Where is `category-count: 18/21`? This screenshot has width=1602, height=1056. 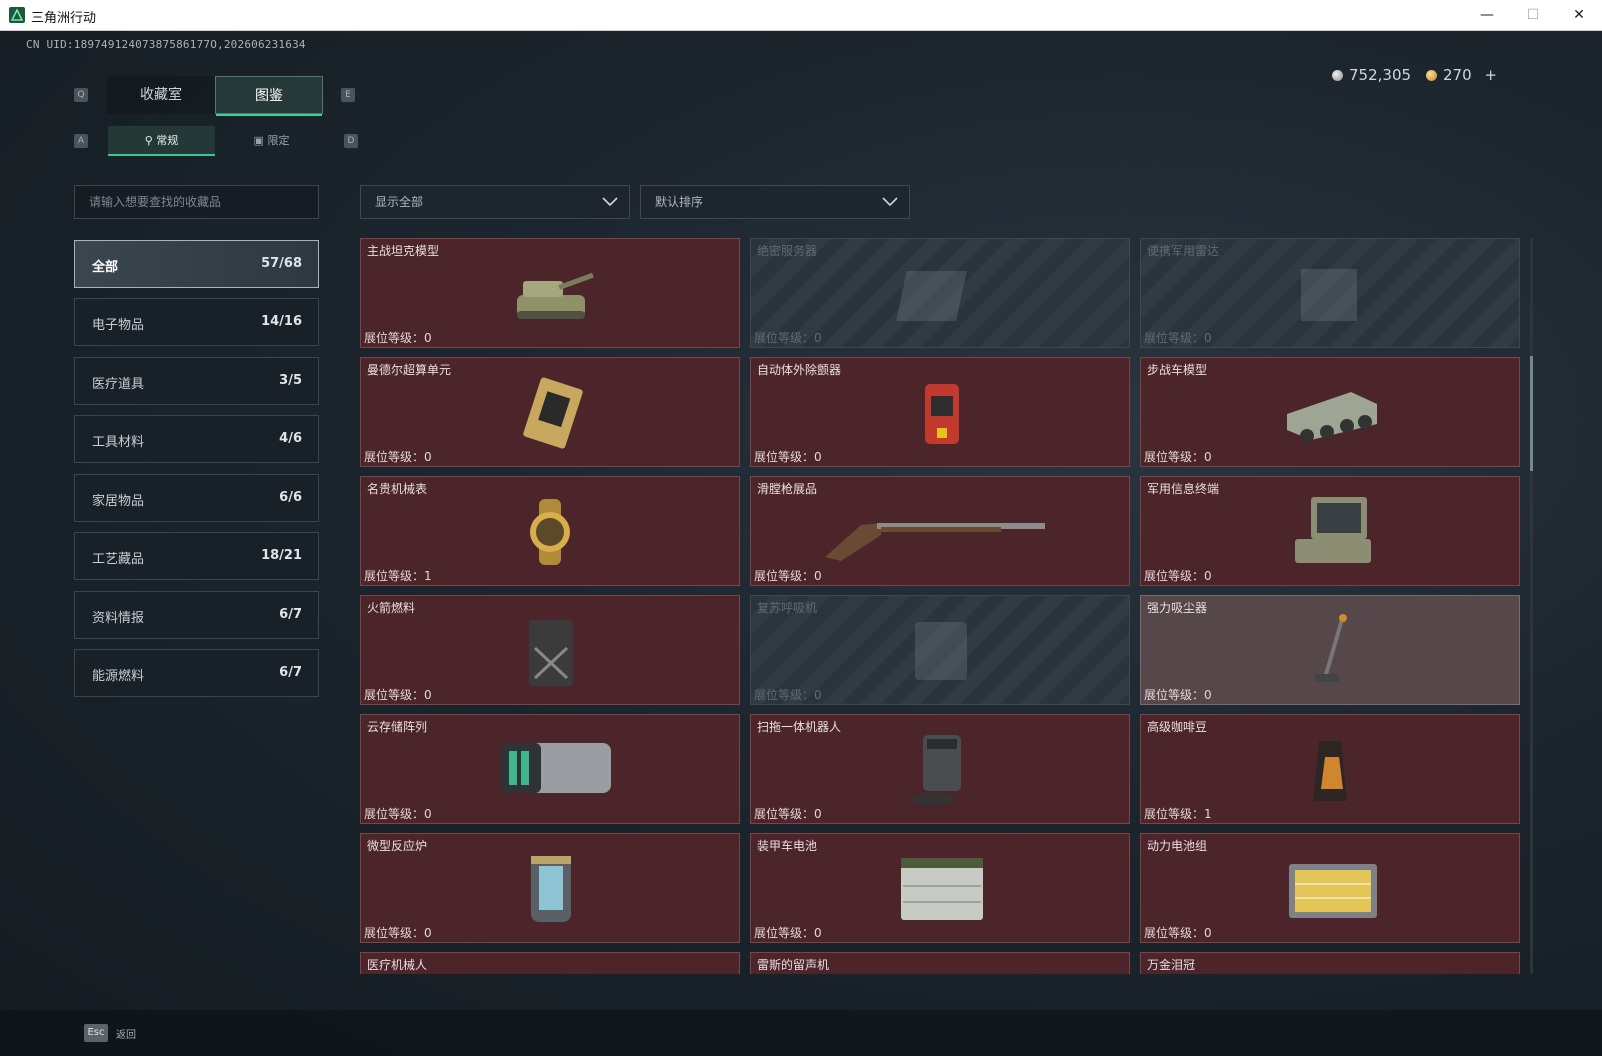
category-count: 18/21 is located at coordinates (281, 555).